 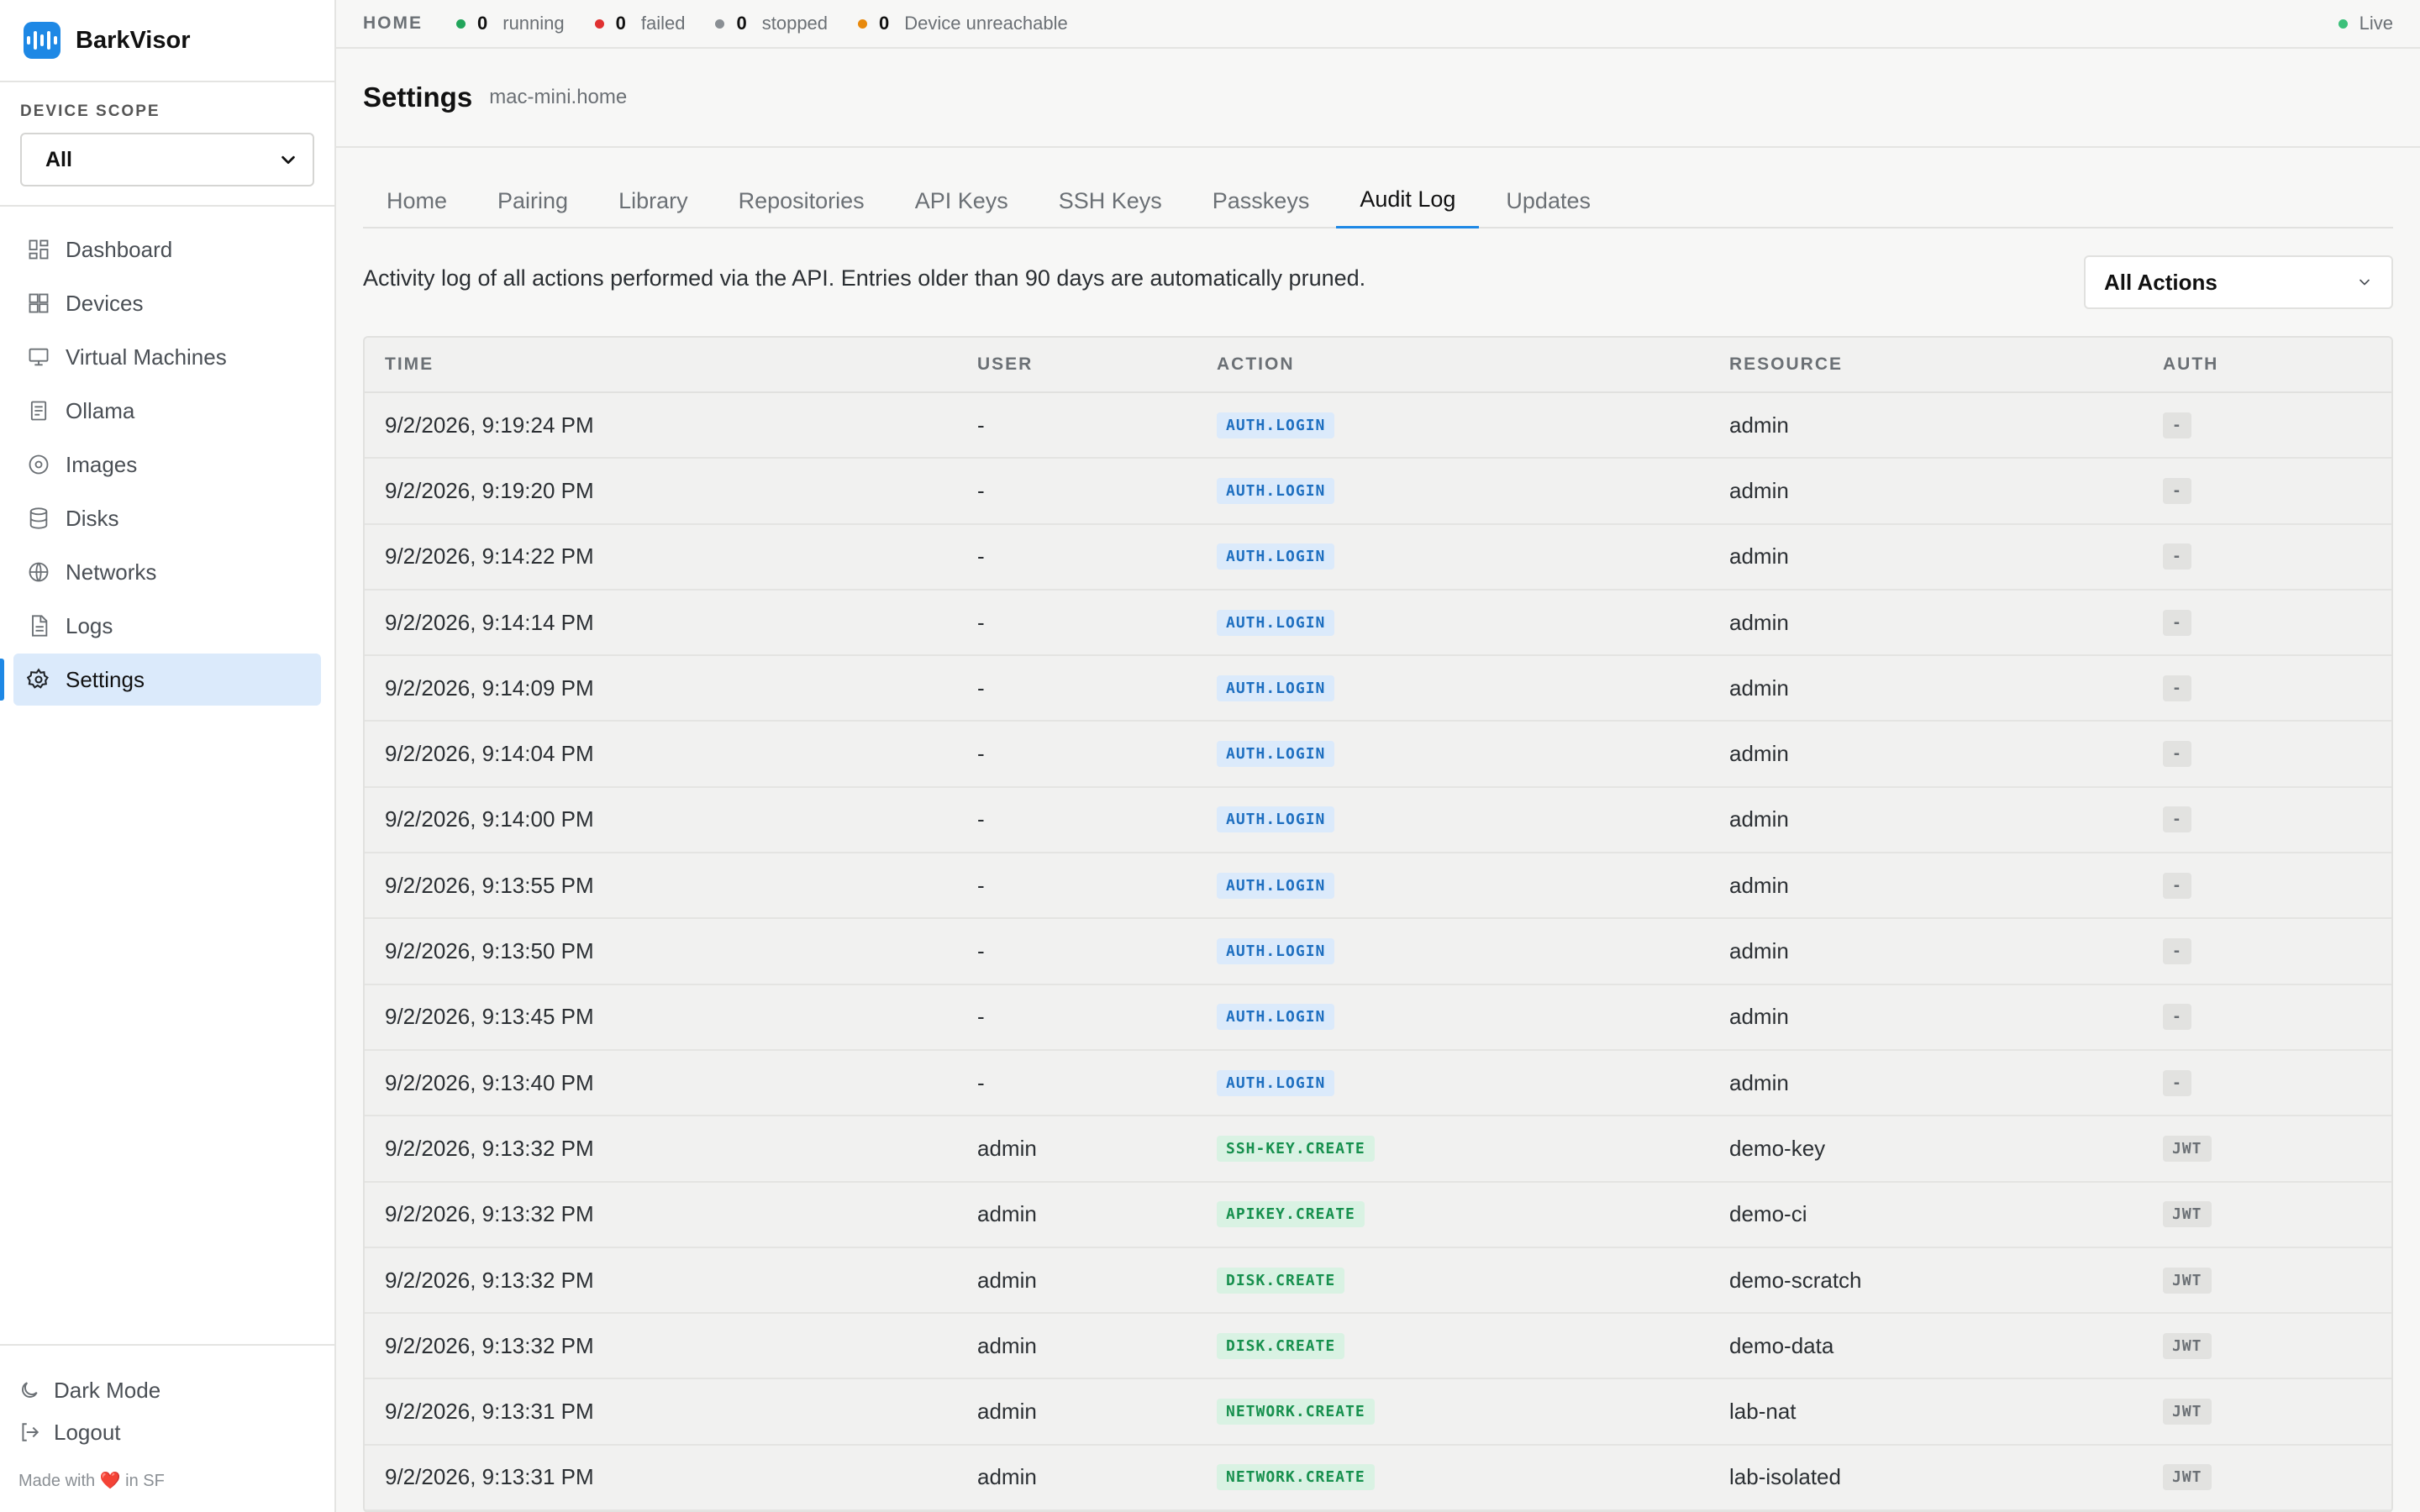 What do you see at coordinates (490, 425) in the screenshot?
I see `cell-time: 9/2/2026, 9:19:24 PM` at bounding box center [490, 425].